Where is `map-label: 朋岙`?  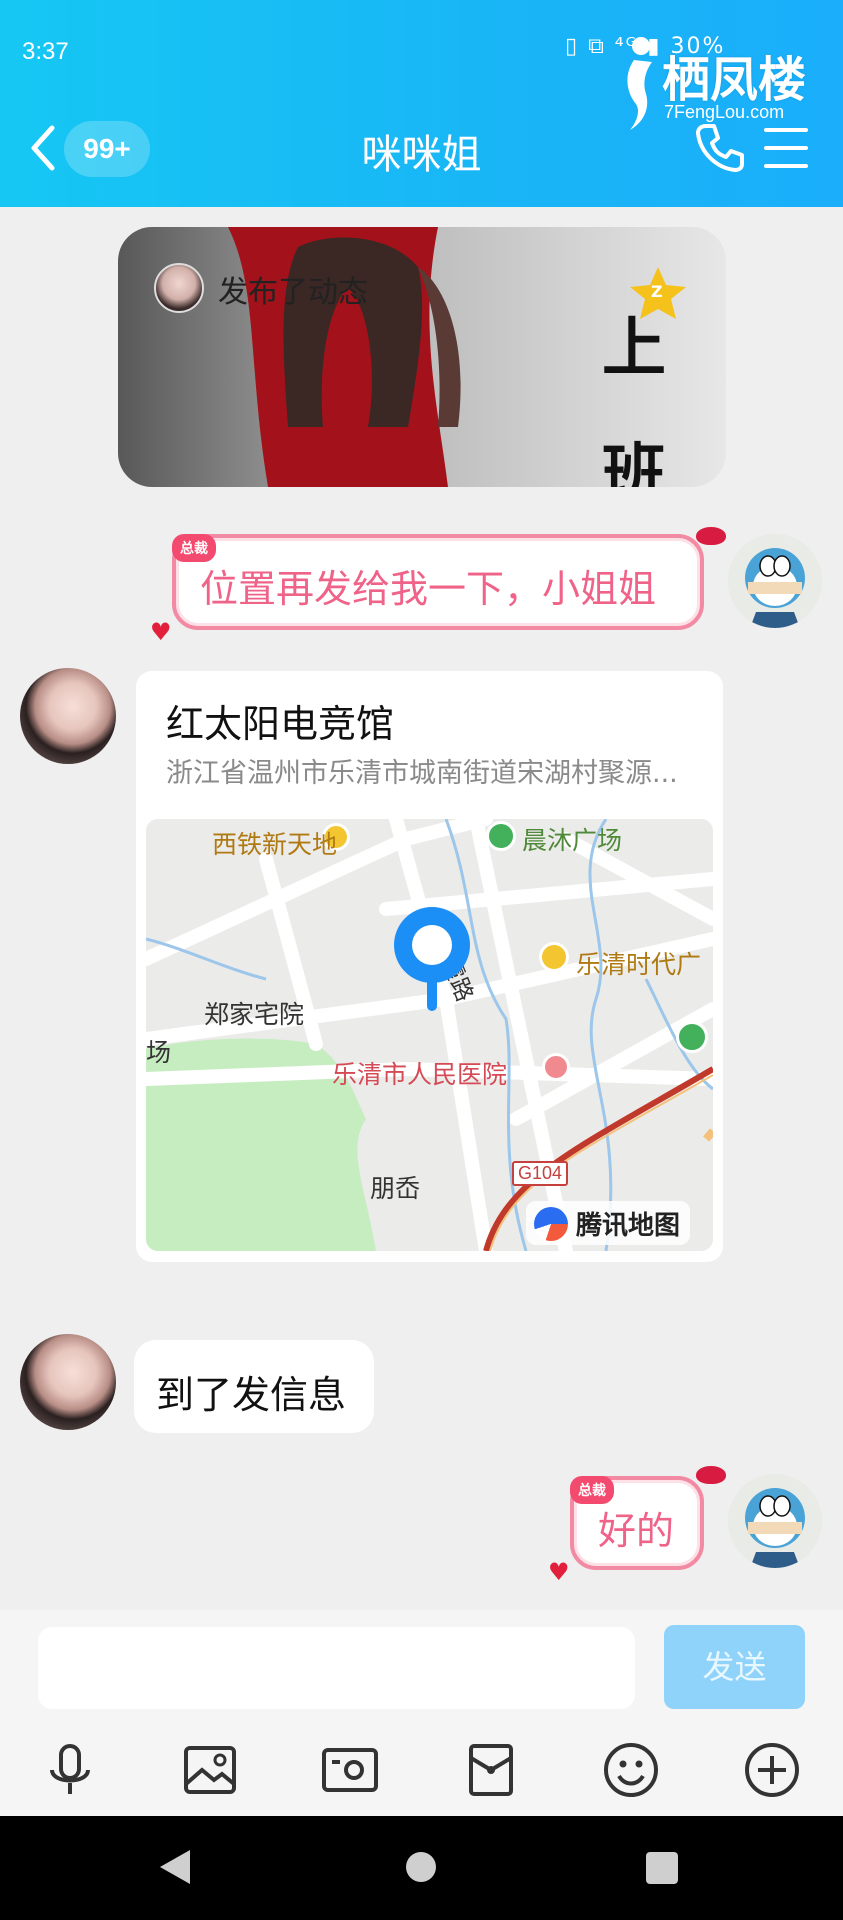
map-label: 朋岙 is located at coordinates (395, 1188).